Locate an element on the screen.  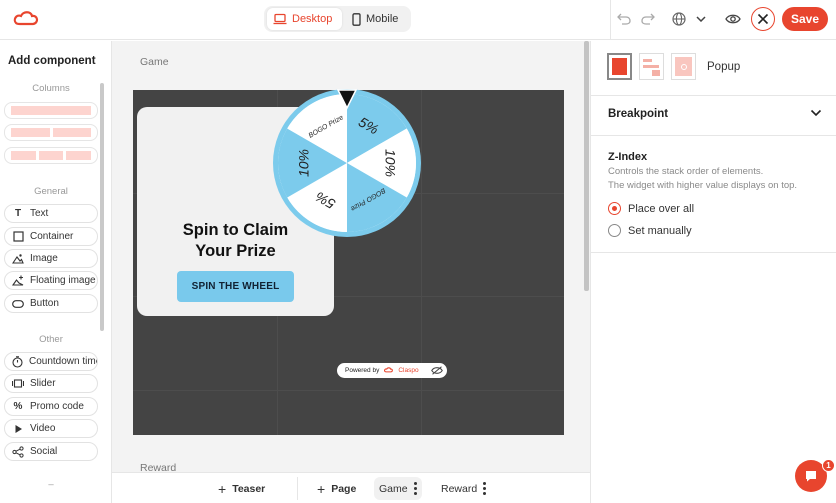
desktop-label: Desktop is located at coordinates (312, 19).